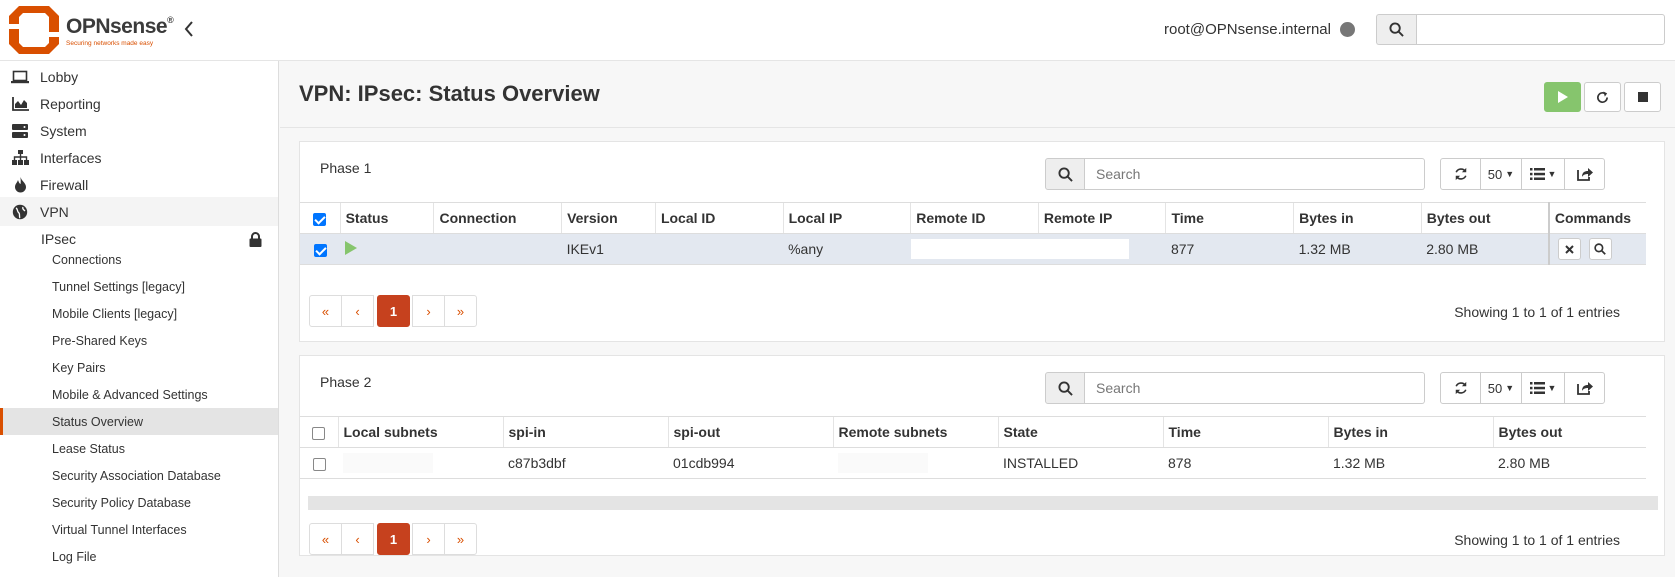  What do you see at coordinates (139, 286) in the screenshot?
I see `sidebar-item-tunnel-settings: Tunnel Settings [legacy]` at bounding box center [139, 286].